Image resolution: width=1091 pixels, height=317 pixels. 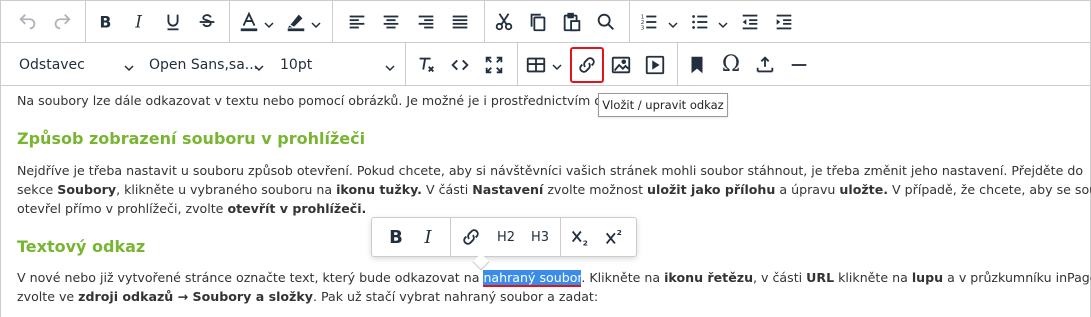 What do you see at coordinates (750, 22) in the screenshot?
I see `outdent-icon` at bounding box center [750, 22].